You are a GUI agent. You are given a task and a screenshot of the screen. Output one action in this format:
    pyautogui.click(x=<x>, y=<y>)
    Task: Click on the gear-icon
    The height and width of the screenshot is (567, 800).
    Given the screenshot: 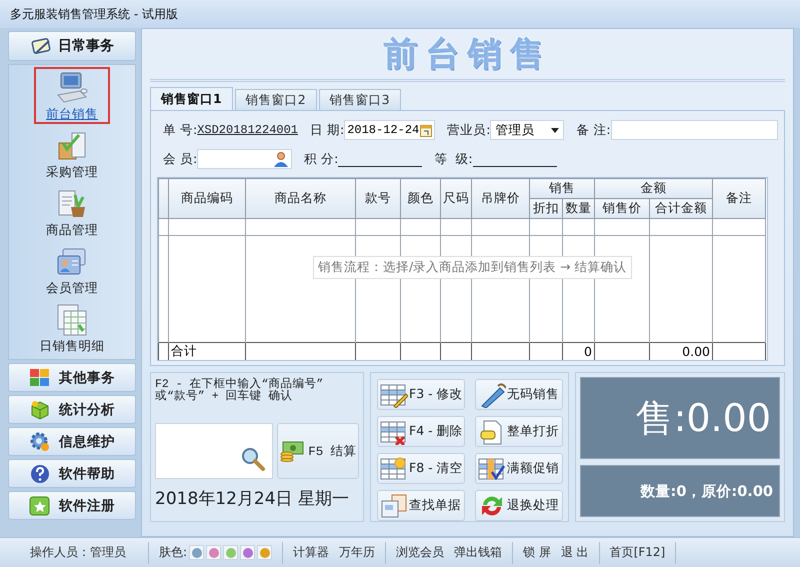 What is the action you would take?
    pyautogui.click(x=40, y=442)
    